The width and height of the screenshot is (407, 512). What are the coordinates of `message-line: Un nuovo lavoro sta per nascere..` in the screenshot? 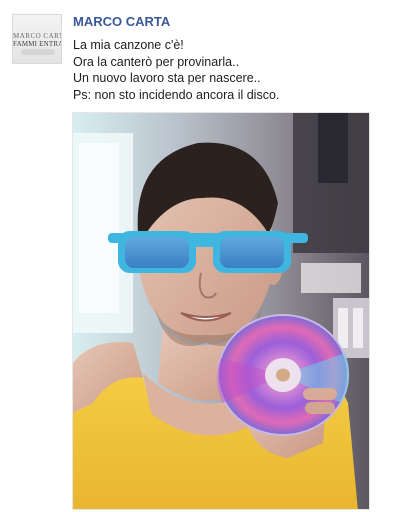 It's located at (167, 78).